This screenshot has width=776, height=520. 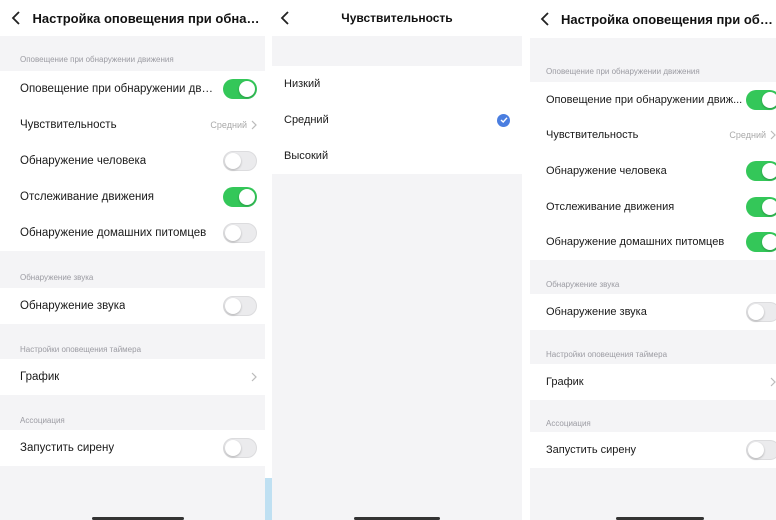 What do you see at coordinates (503, 120) in the screenshot?
I see `checkmark-icon` at bounding box center [503, 120].